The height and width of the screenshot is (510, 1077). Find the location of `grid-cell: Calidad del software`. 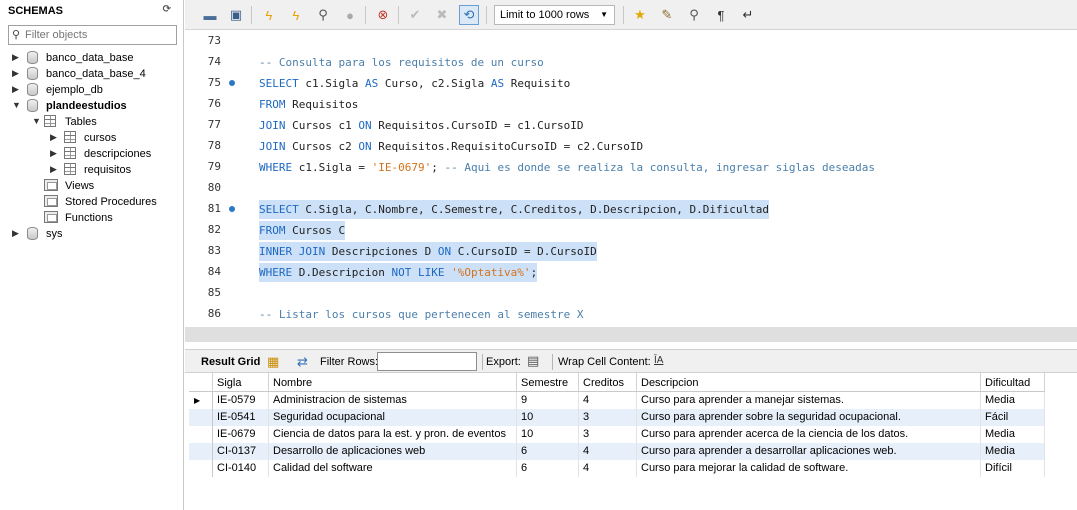

grid-cell: Calidad del software is located at coordinates (393, 468).